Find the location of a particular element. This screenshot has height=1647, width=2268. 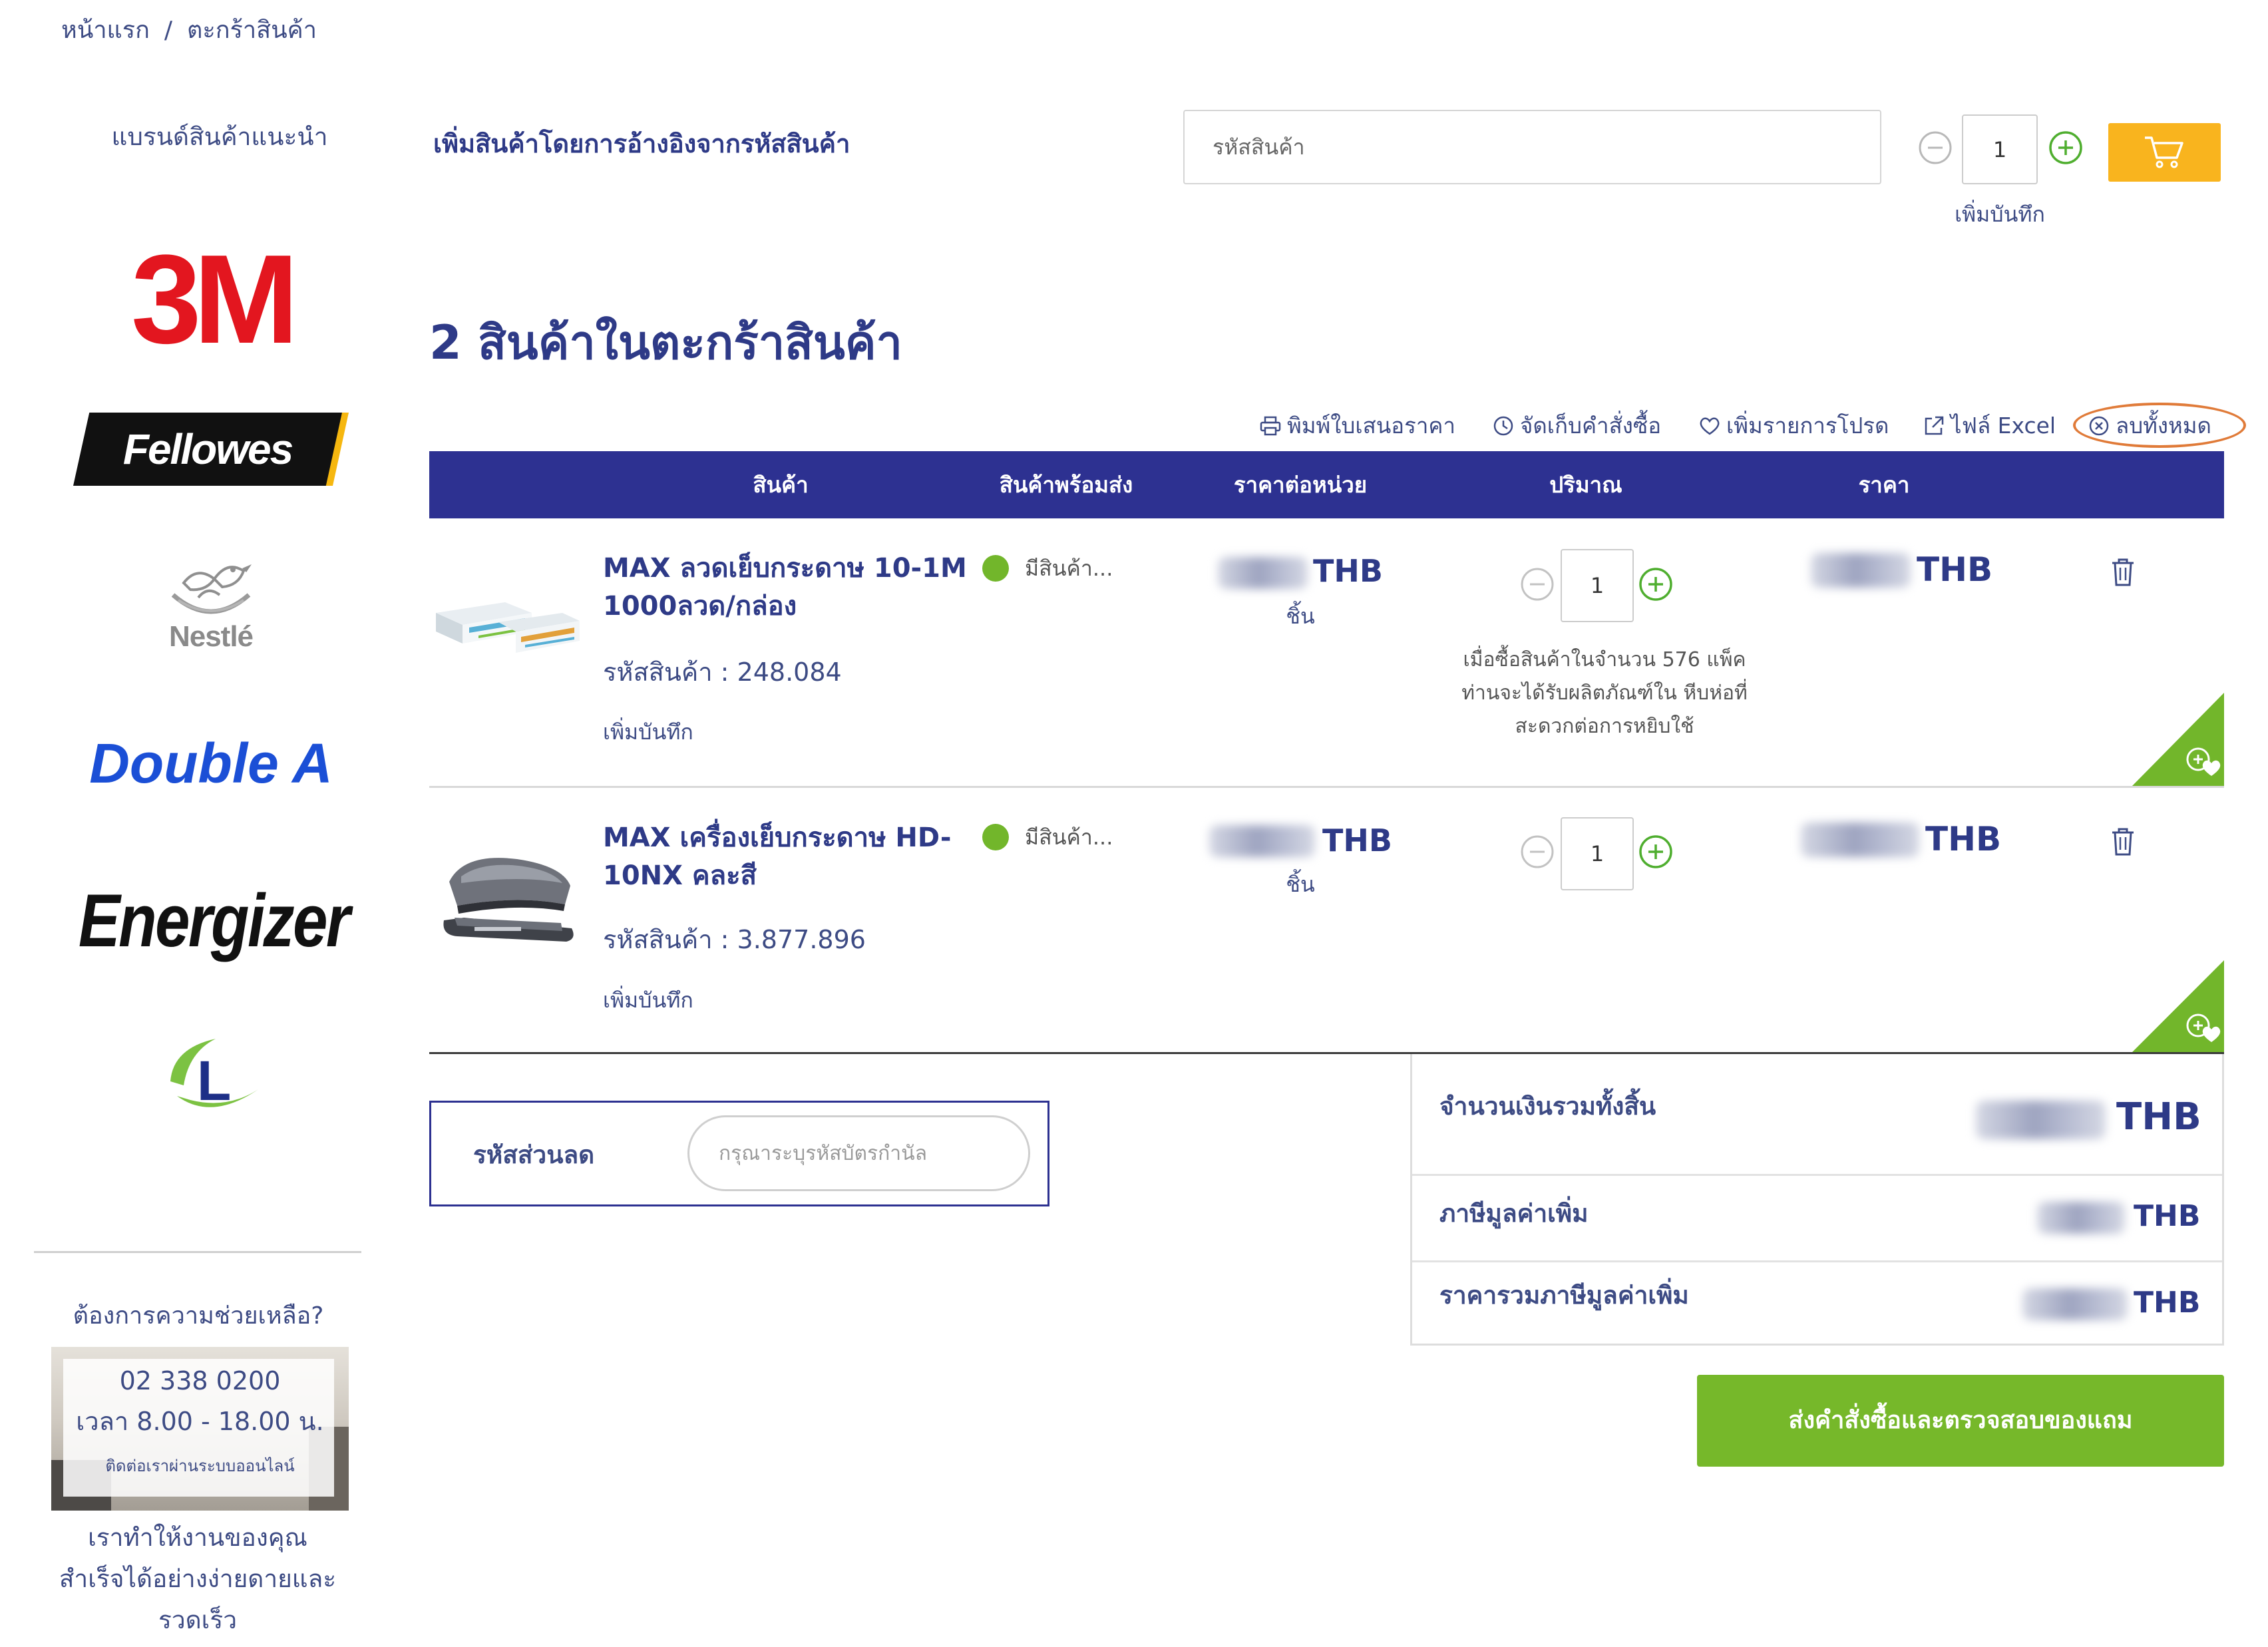

nest-icon is located at coordinates (211, 589).